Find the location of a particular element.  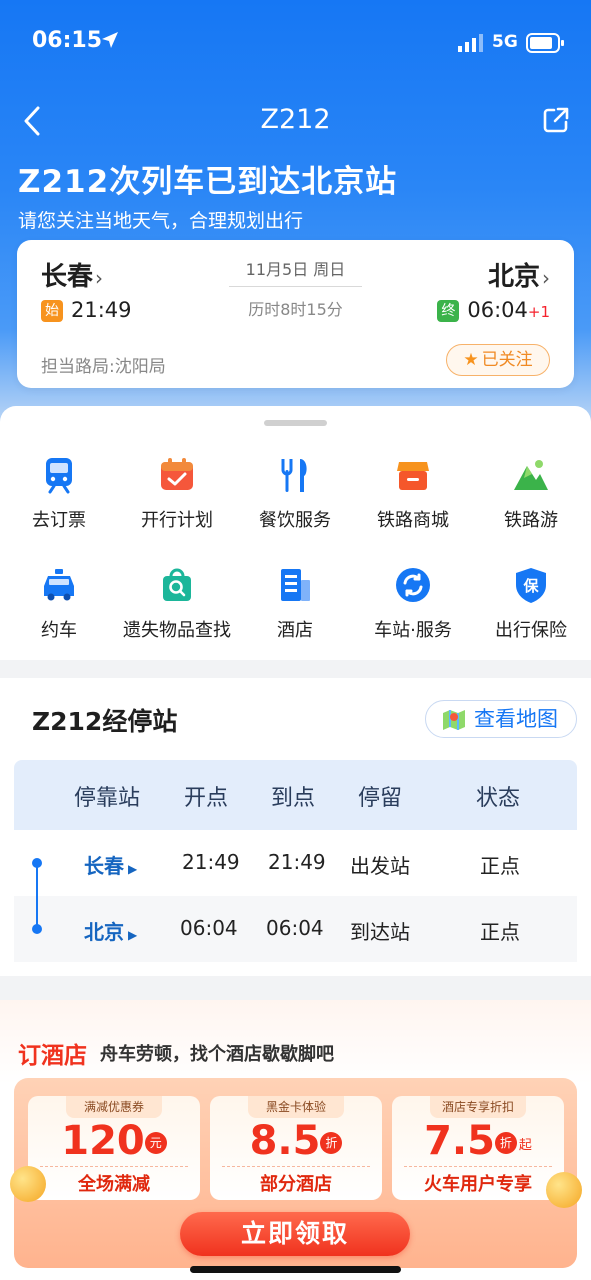

service-label: 去订票 is located at coordinates (59, 520).